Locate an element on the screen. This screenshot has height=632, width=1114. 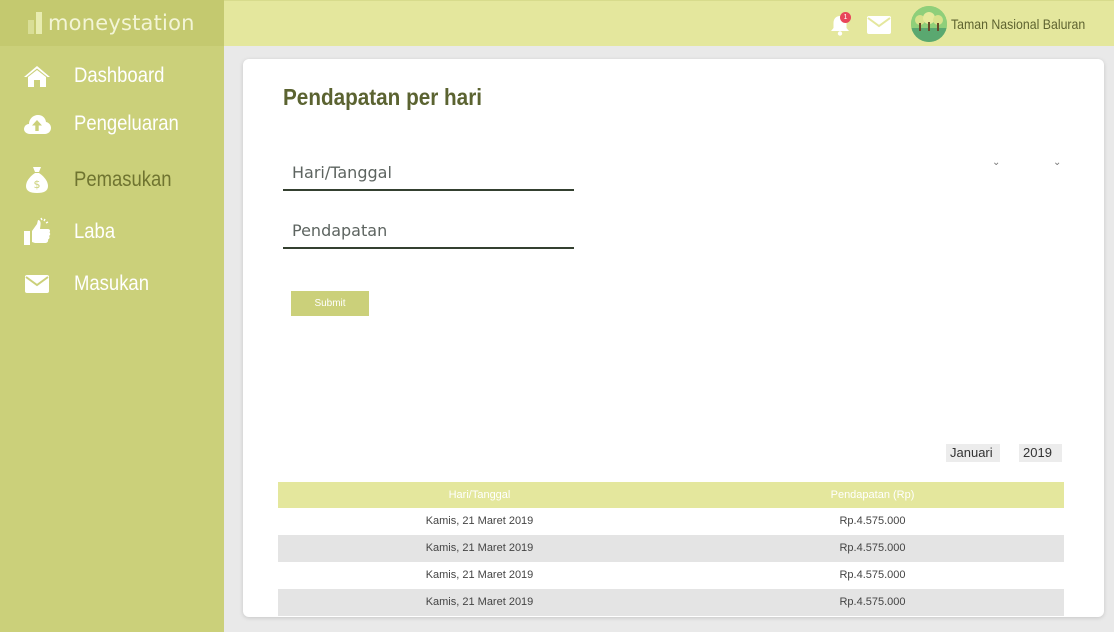
income-field is located at coordinates (428, 231).